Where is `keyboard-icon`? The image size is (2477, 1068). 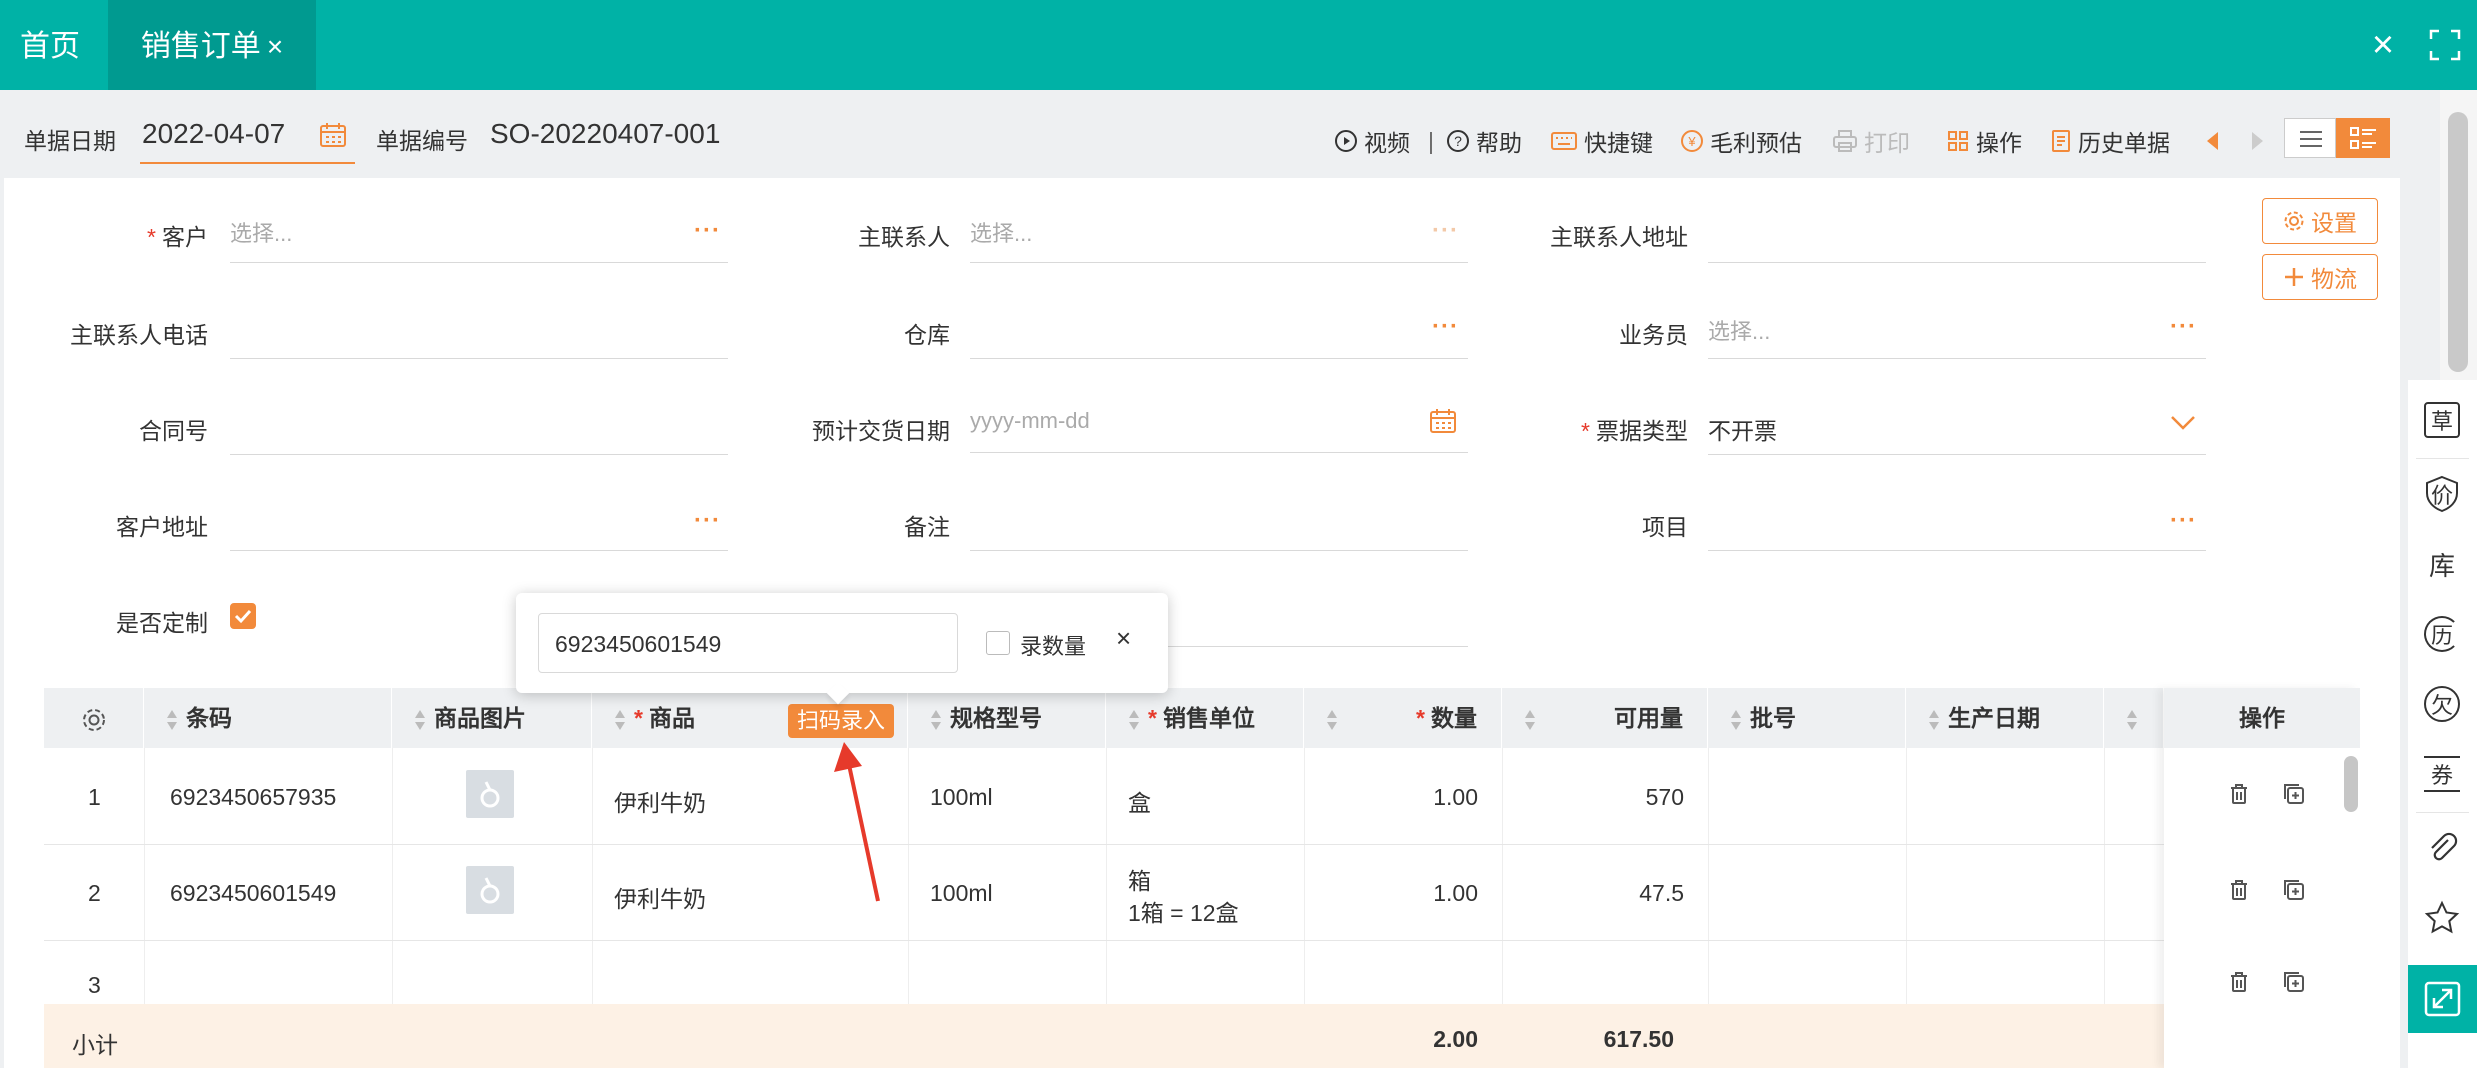
keyboard-icon is located at coordinates (1564, 141).